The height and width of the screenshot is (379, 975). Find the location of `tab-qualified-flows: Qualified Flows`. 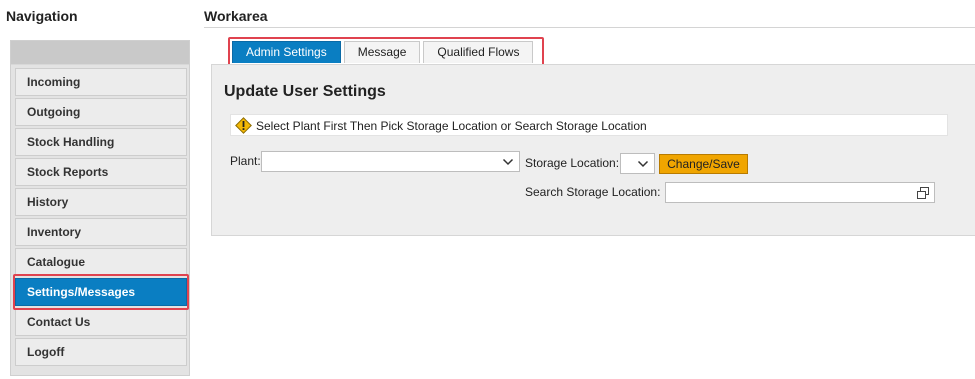

tab-qualified-flows: Qualified Flows is located at coordinates (478, 52).